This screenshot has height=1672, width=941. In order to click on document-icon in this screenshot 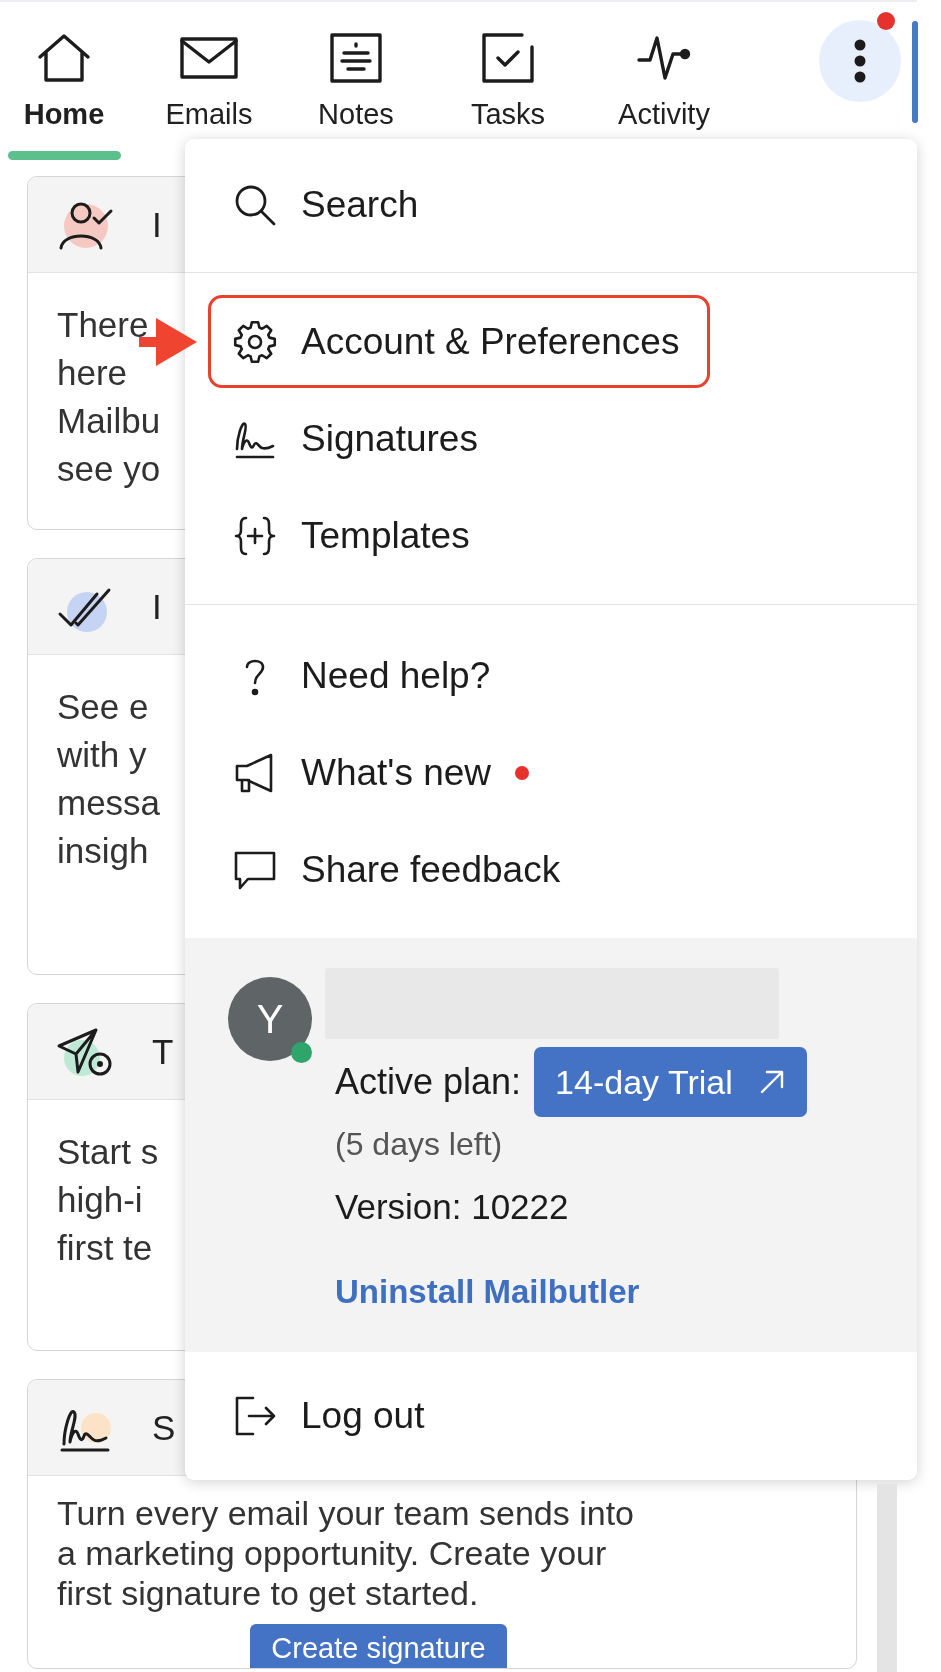, I will do `click(356, 58)`.